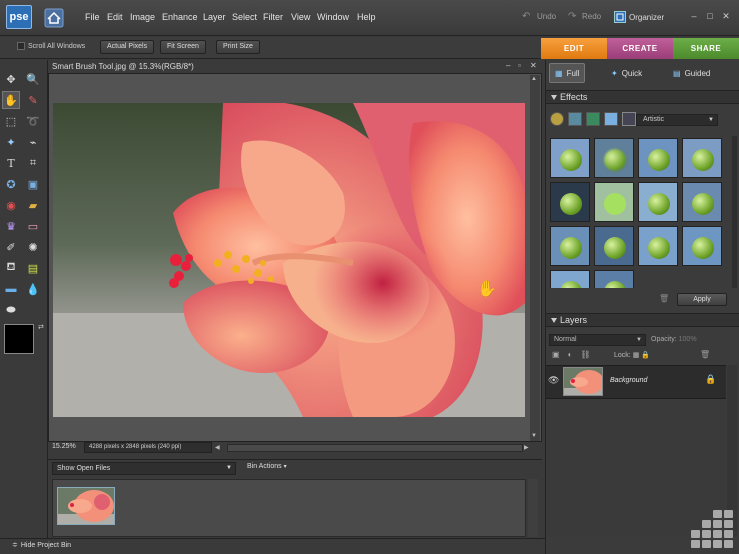 The width and height of the screenshot is (739, 554). What do you see at coordinates (705, 354) in the screenshot?
I see `delete-layer-icon: 🗑` at bounding box center [705, 354].